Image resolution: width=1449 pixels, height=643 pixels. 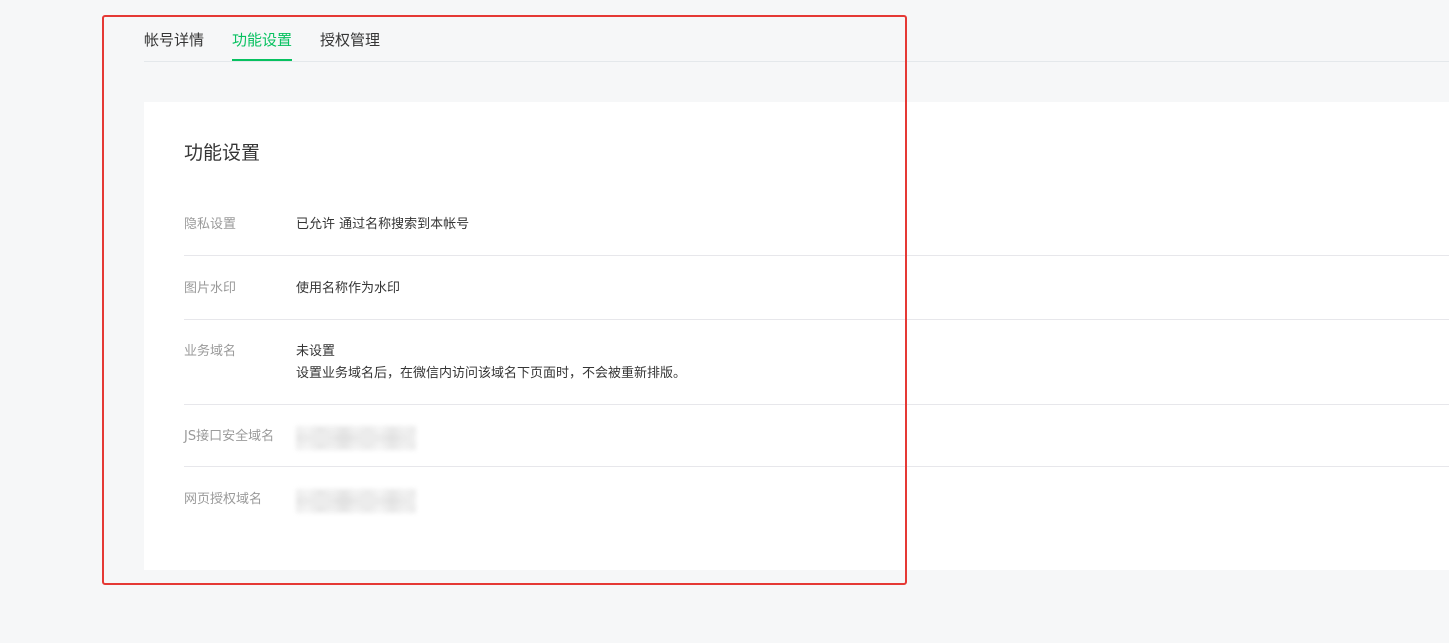 What do you see at coordinates (383, 224) in the screenshot?
I see `row-value-privacy: 已允许 通过名称搜索到本帐号` at bounding box center [383, 224].